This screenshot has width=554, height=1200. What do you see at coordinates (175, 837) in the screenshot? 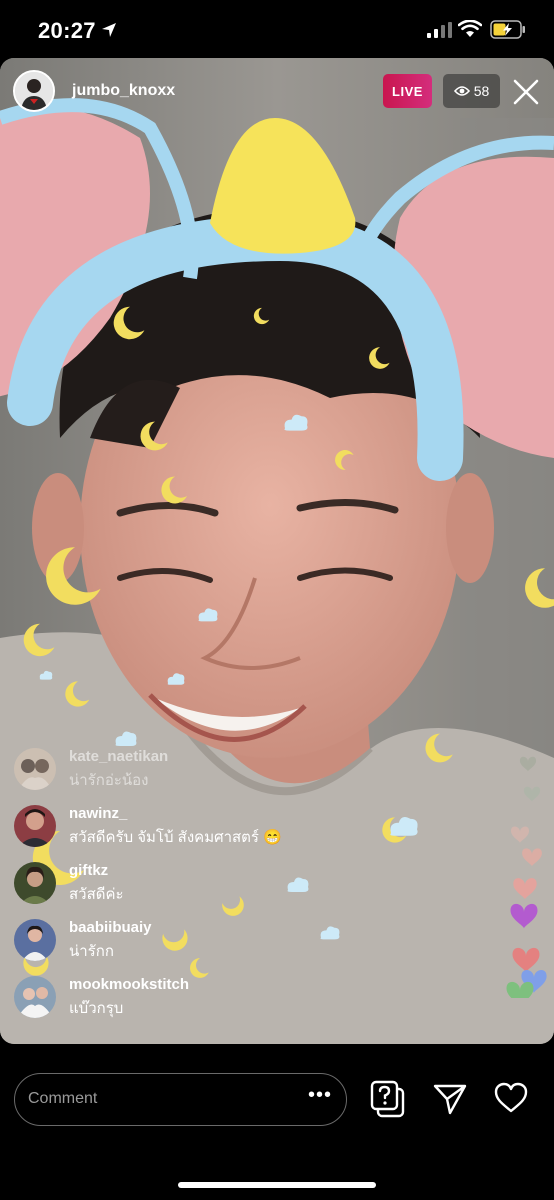
I see `comment-text: สวัสดีครับ จัมโบ้ สังคมศาสตร์ 😁` at bounding box center [175, 837].